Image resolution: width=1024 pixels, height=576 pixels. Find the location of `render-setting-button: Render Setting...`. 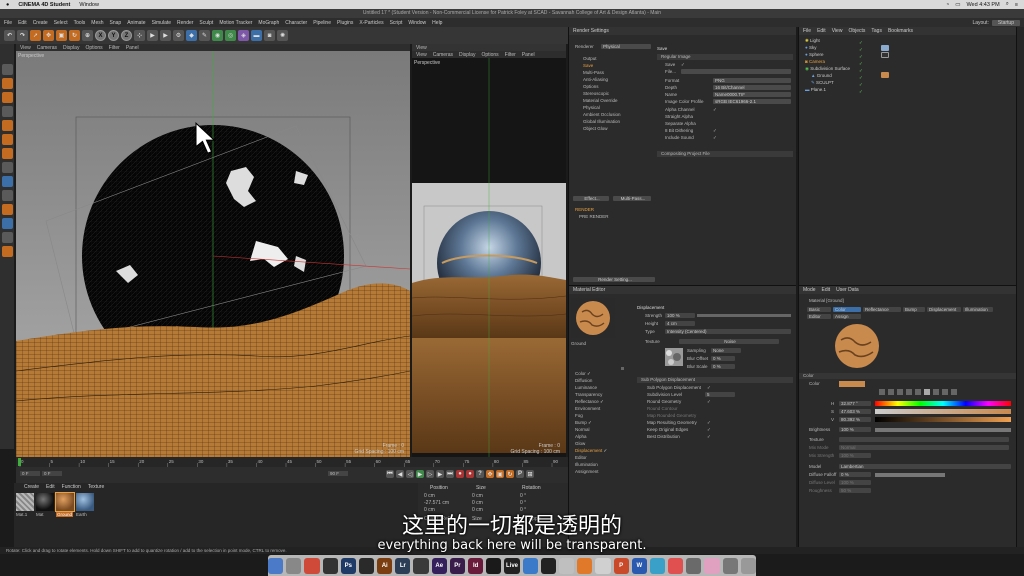

render-setting-button: Render Setting... is located at coordinates (614, 279).